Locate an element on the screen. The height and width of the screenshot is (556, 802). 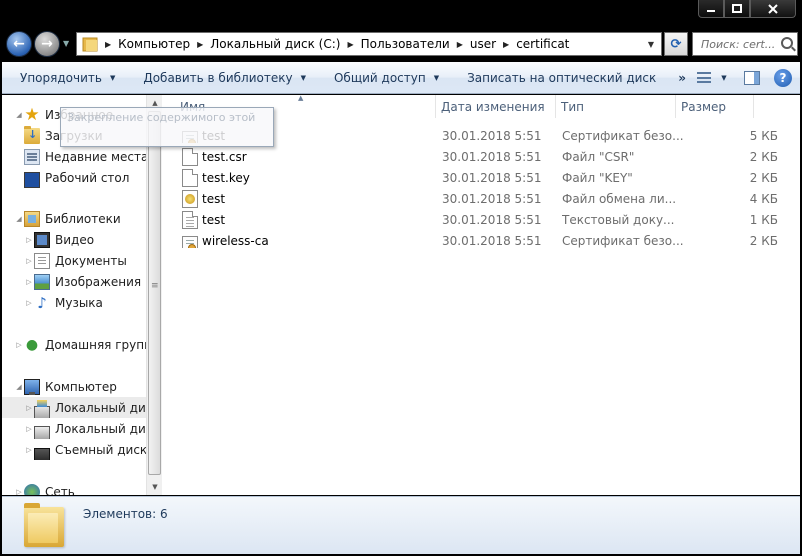
sort-ascending-icon: ▲ is located at coordinates (301, 98).